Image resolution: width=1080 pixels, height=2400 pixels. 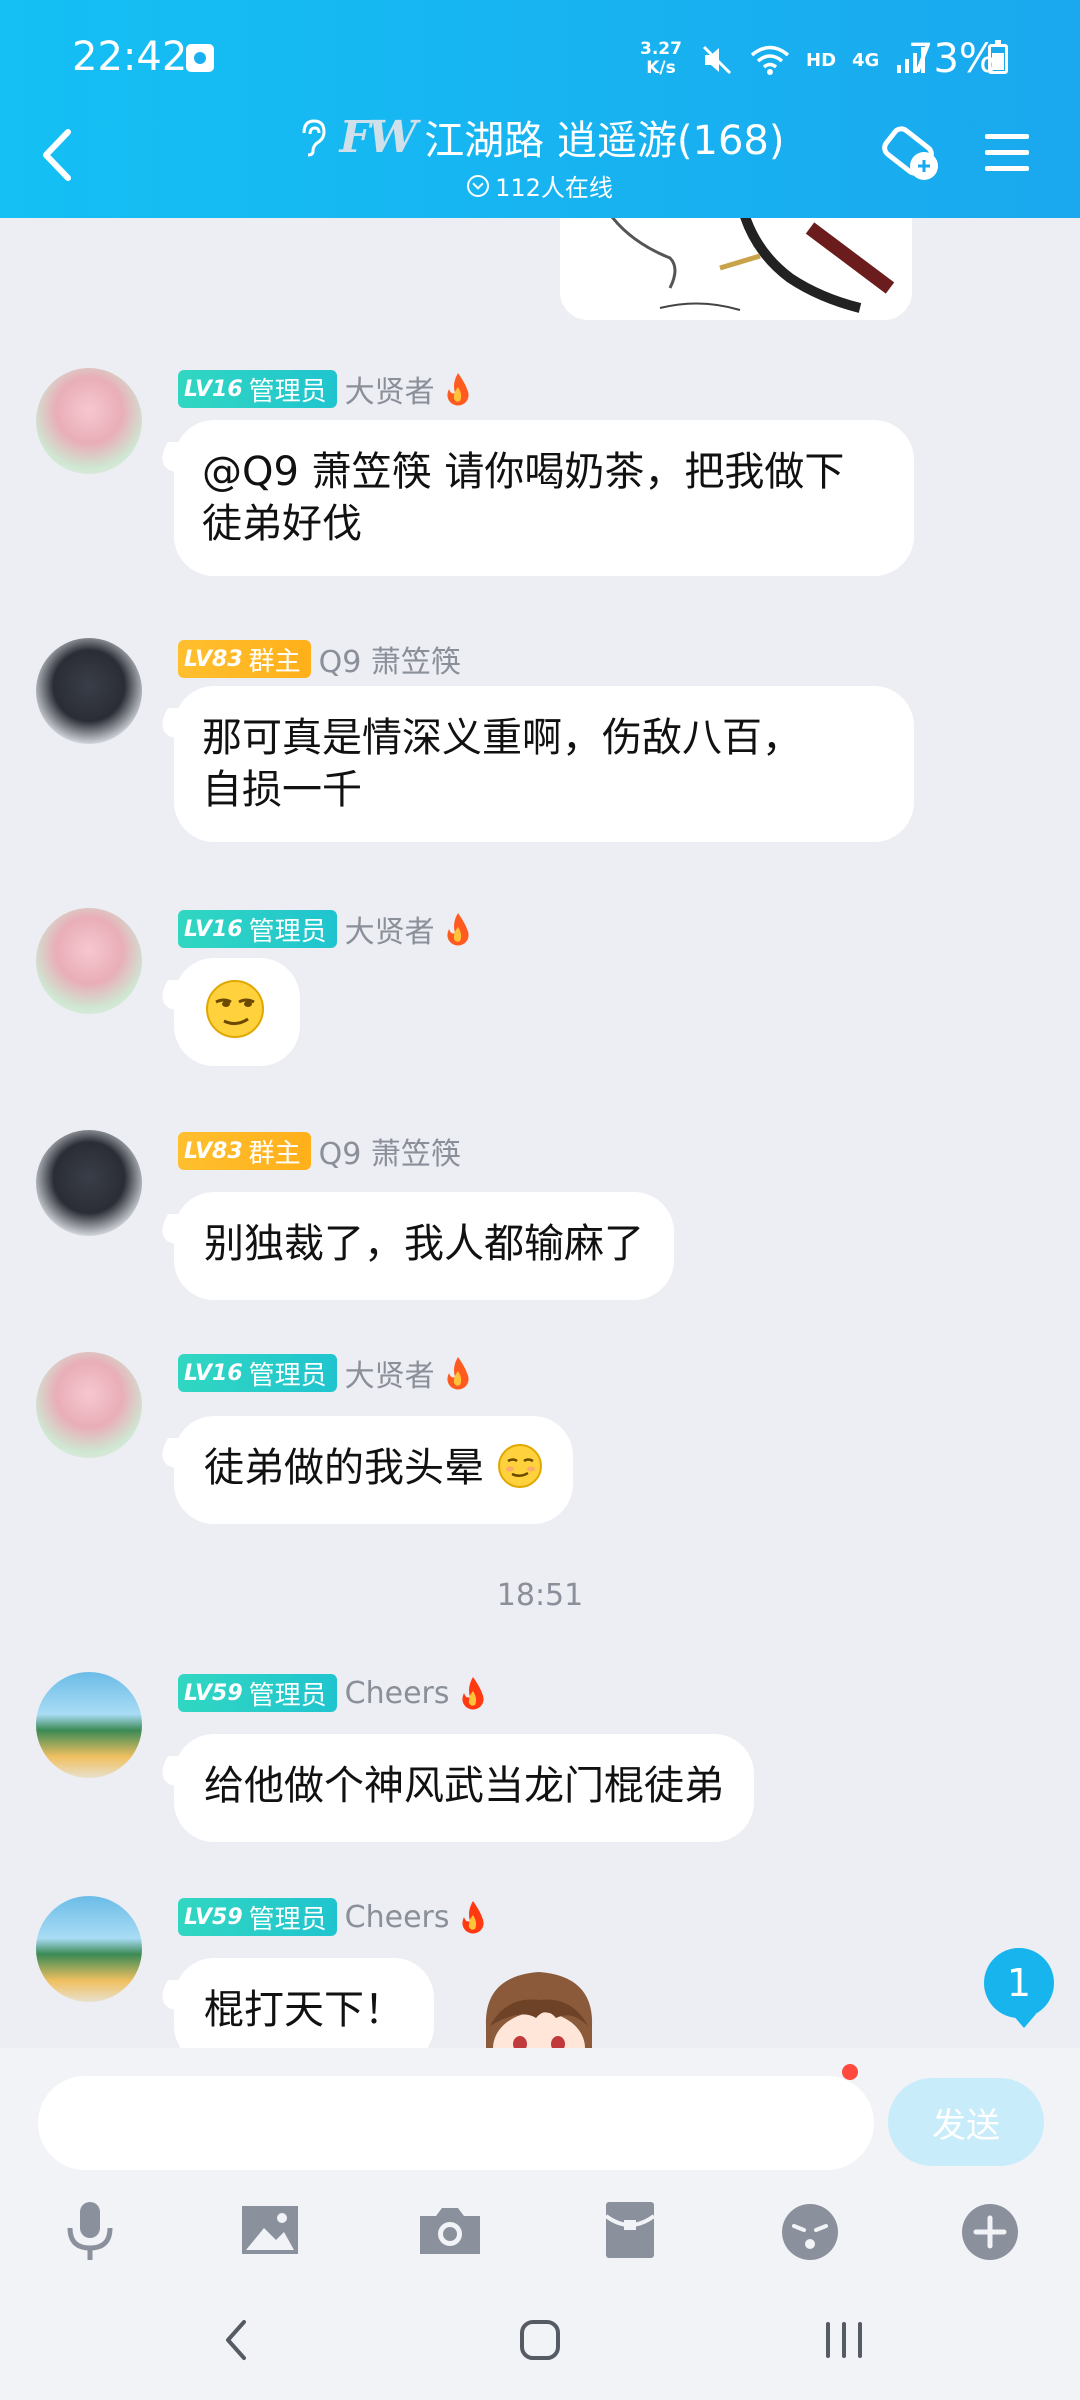 I want to click on group-title: FW 江湖路 逍遥游(168), so click(x=540, y=137).